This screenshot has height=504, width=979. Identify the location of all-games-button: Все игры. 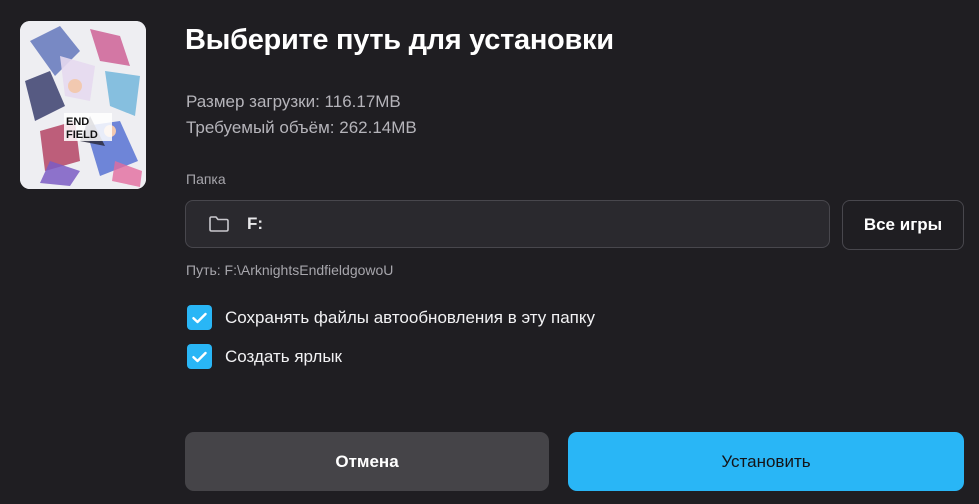
(903, 225).